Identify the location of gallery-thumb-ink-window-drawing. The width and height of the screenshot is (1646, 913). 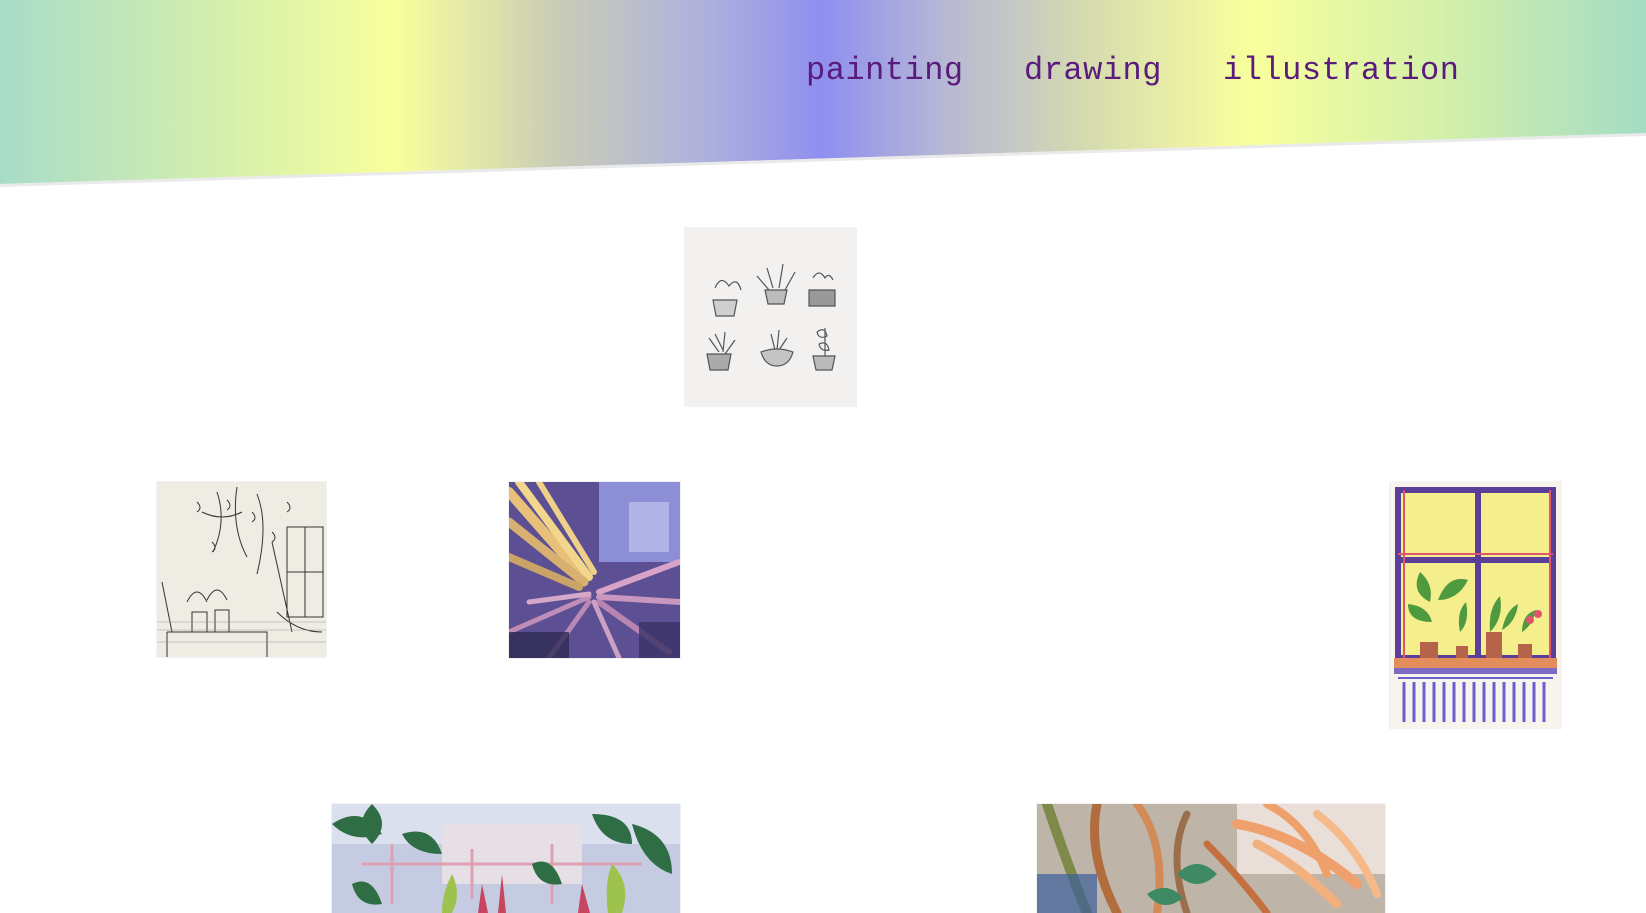
(241, 569).